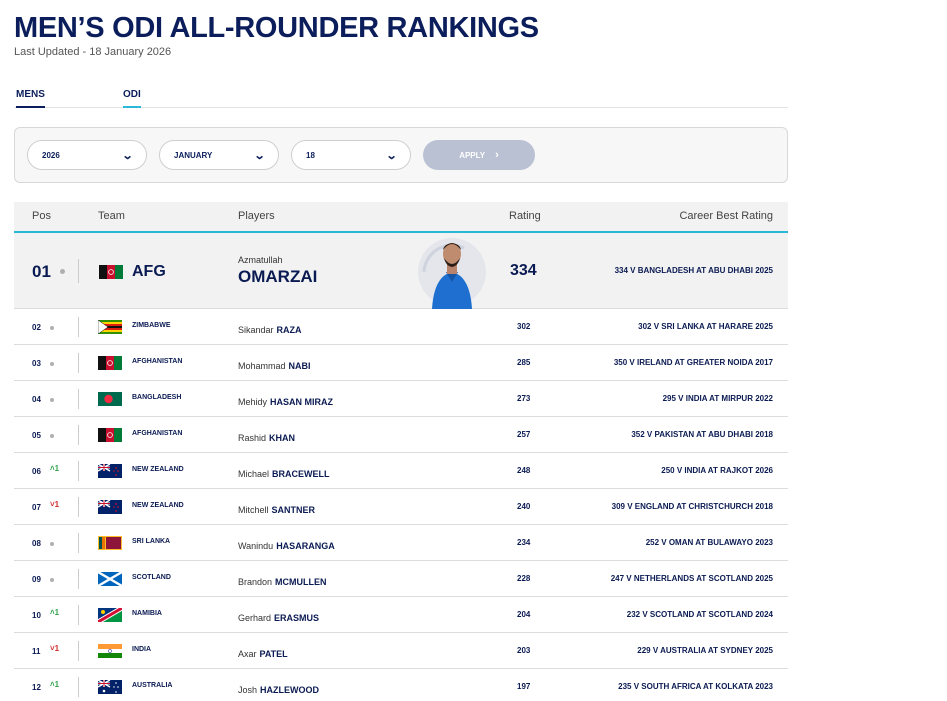 This screenshot has width=947, height=701. What do you see at coordinates (87, 155) in the screenshot?
I see `year-select: 2026 ⌄` at bounding box center [87, 155].